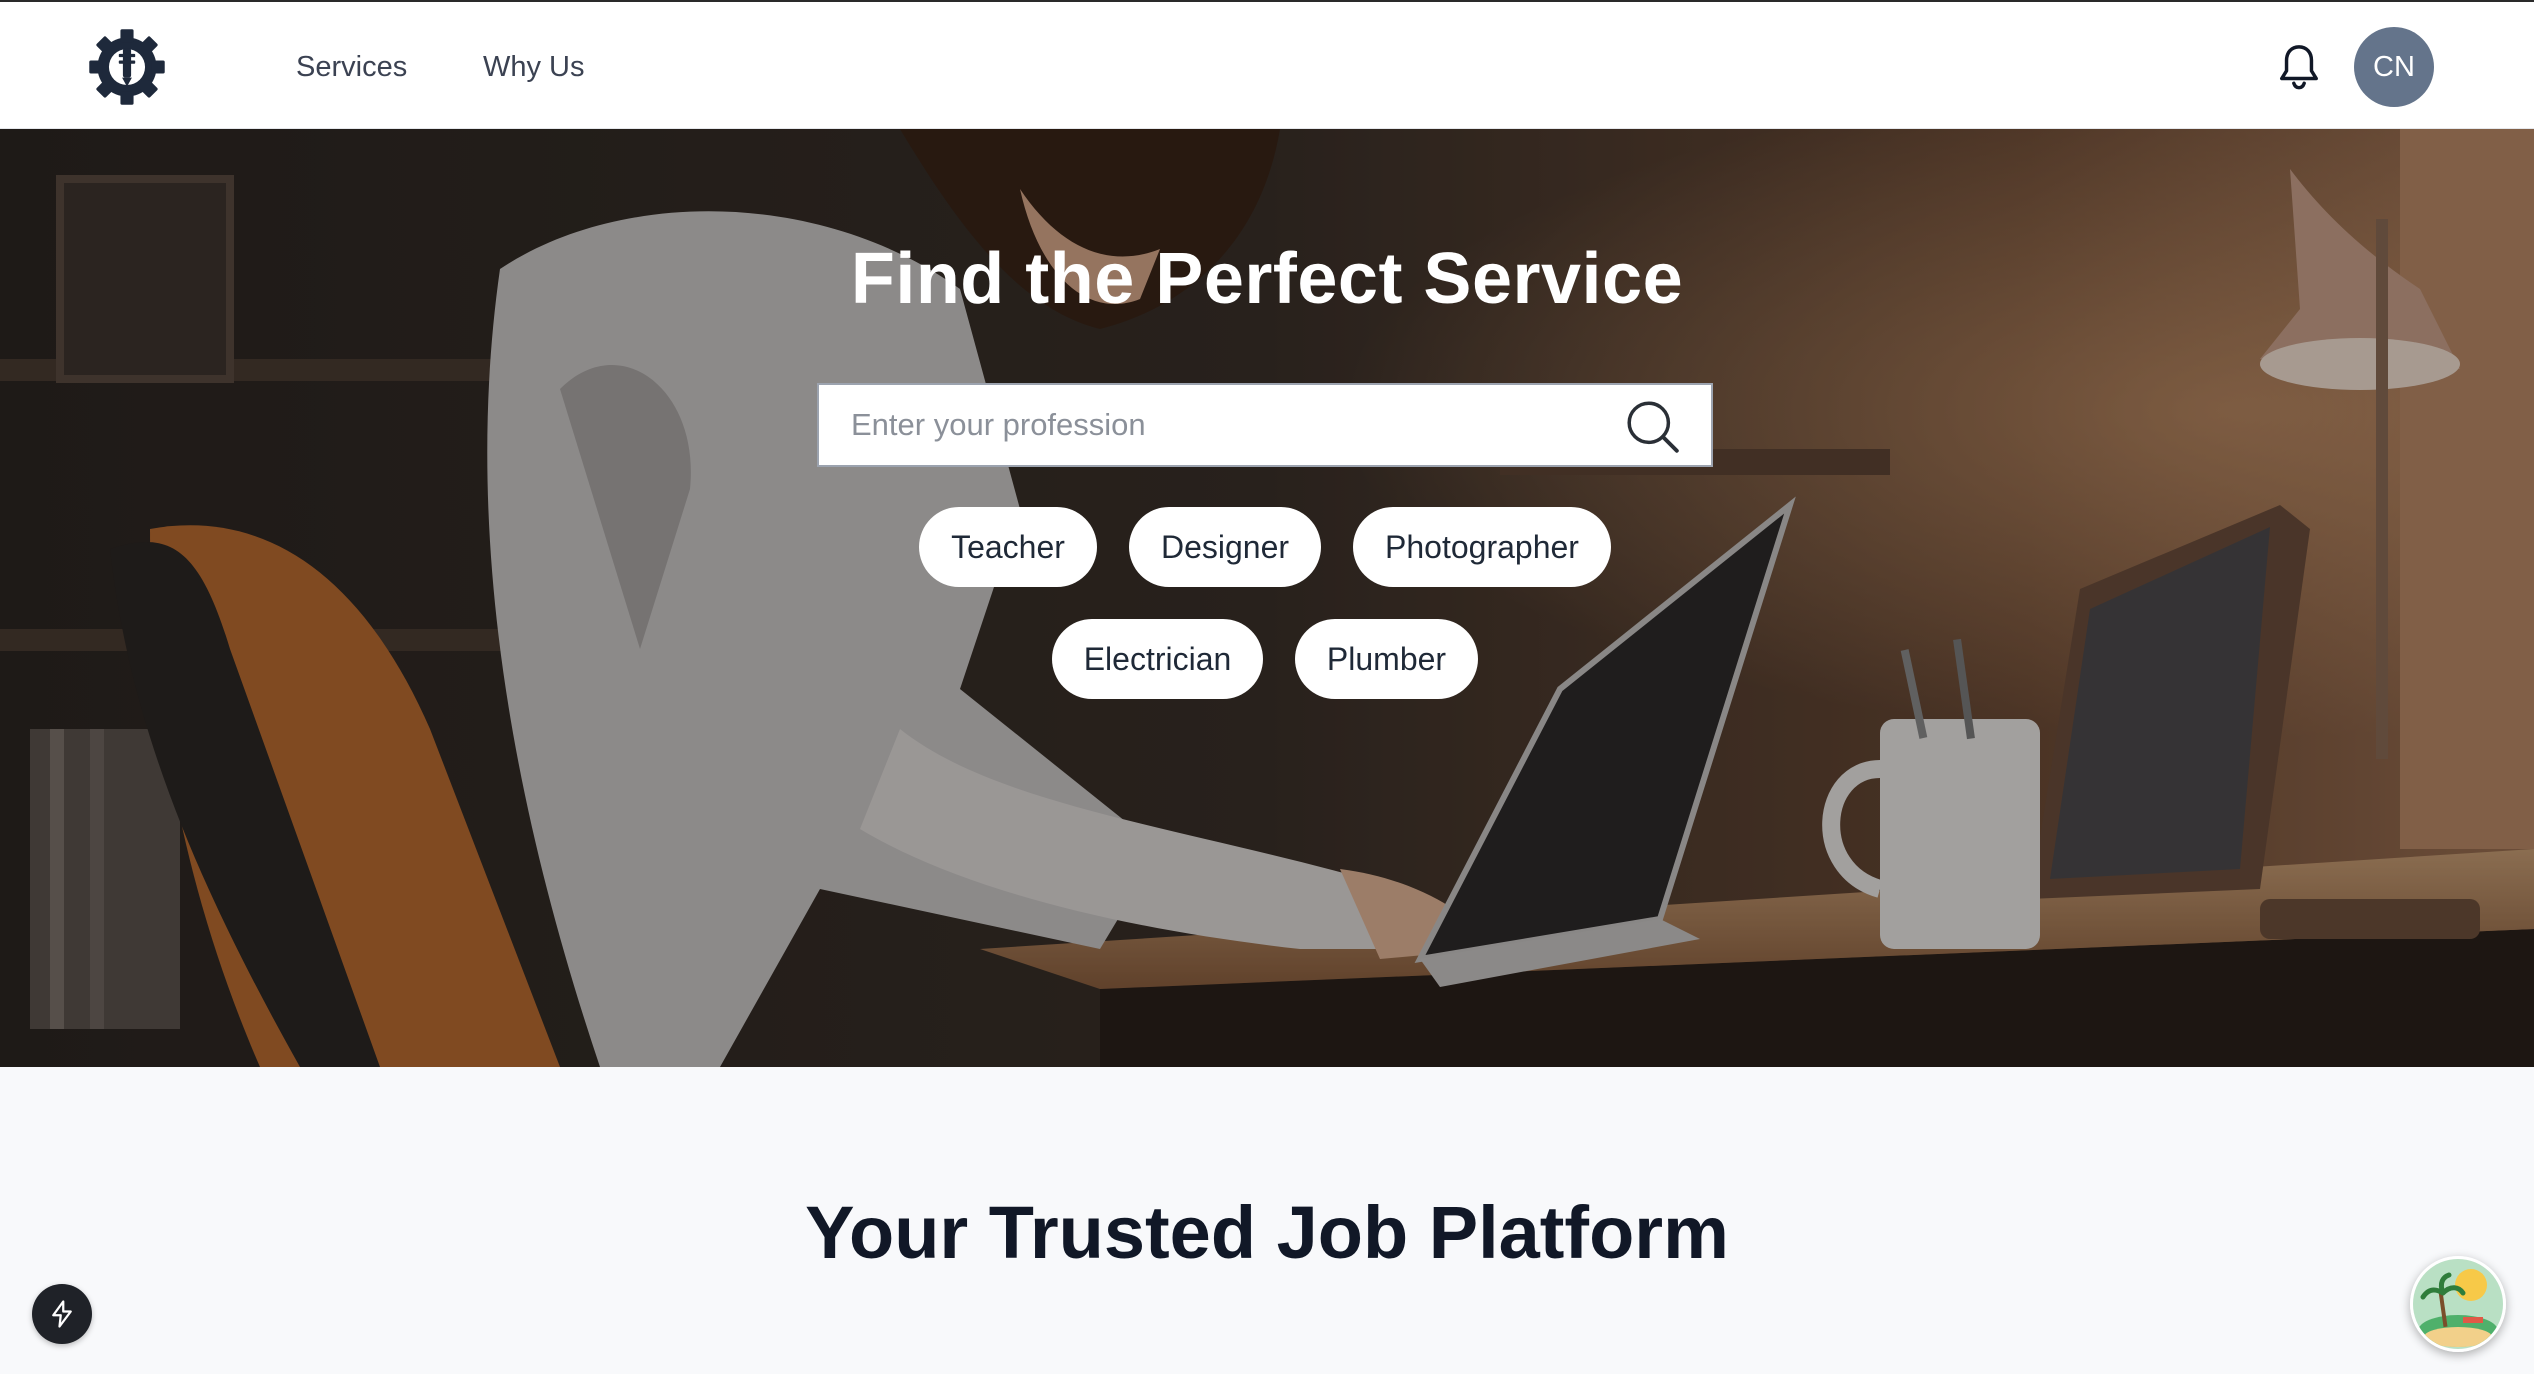  I want to click on suggestion-chip-teacher: Teacher, so click(1008, 547).